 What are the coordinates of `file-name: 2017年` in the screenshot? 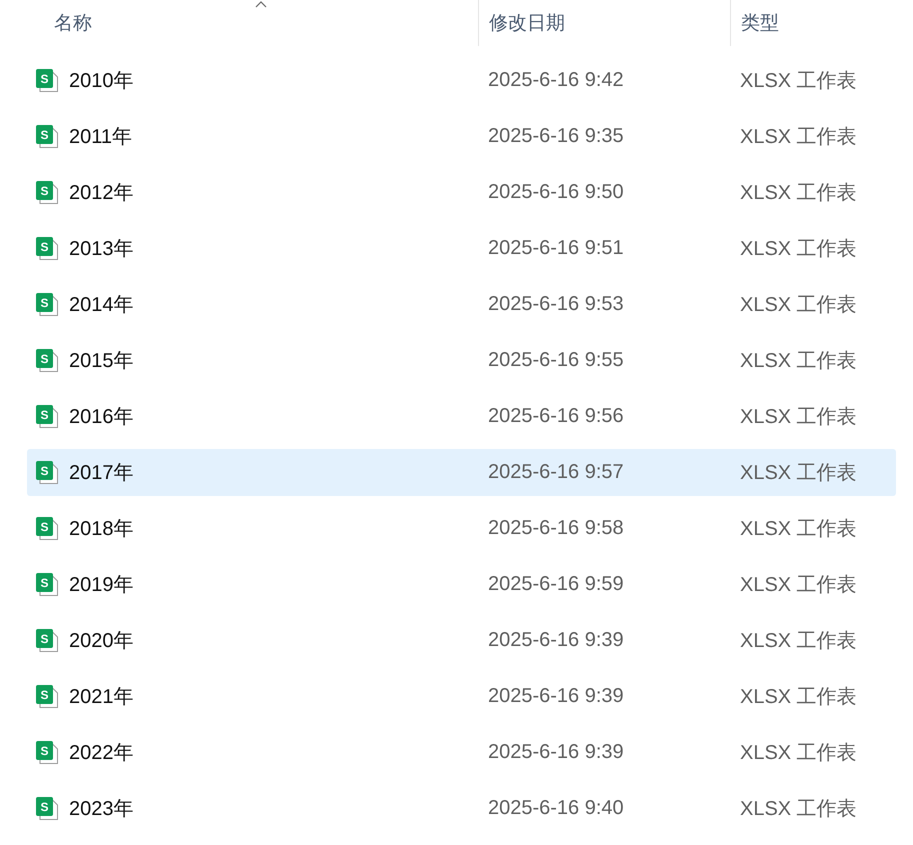 It's located at (101, 473).